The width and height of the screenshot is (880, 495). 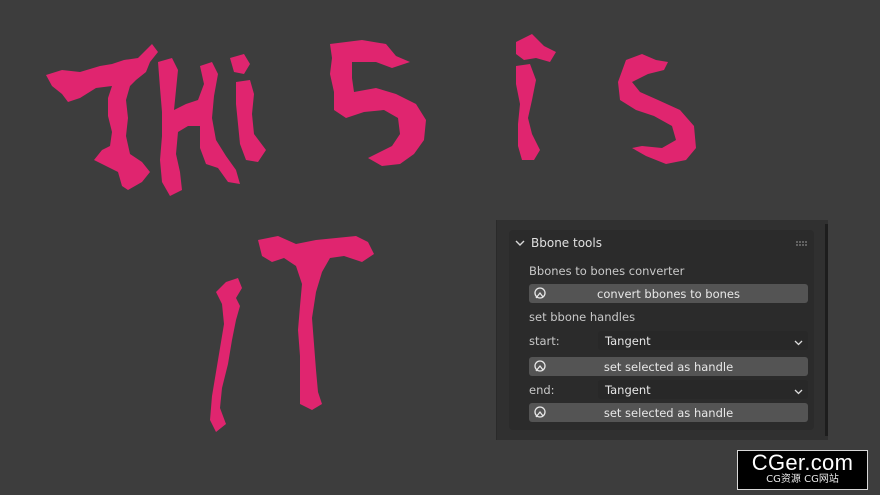 I want to click on watermark: CGer.com CG资源 CG网站, so click(x=802, y=470).